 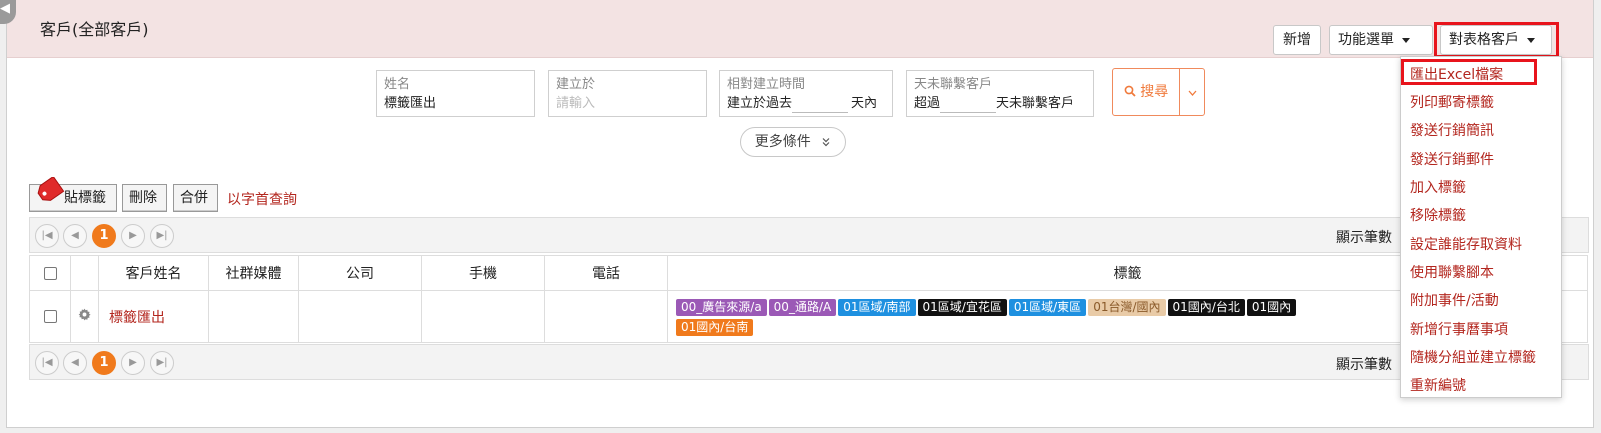 I want to click on column-header: 社群媒體, so click(x=253, y=273).